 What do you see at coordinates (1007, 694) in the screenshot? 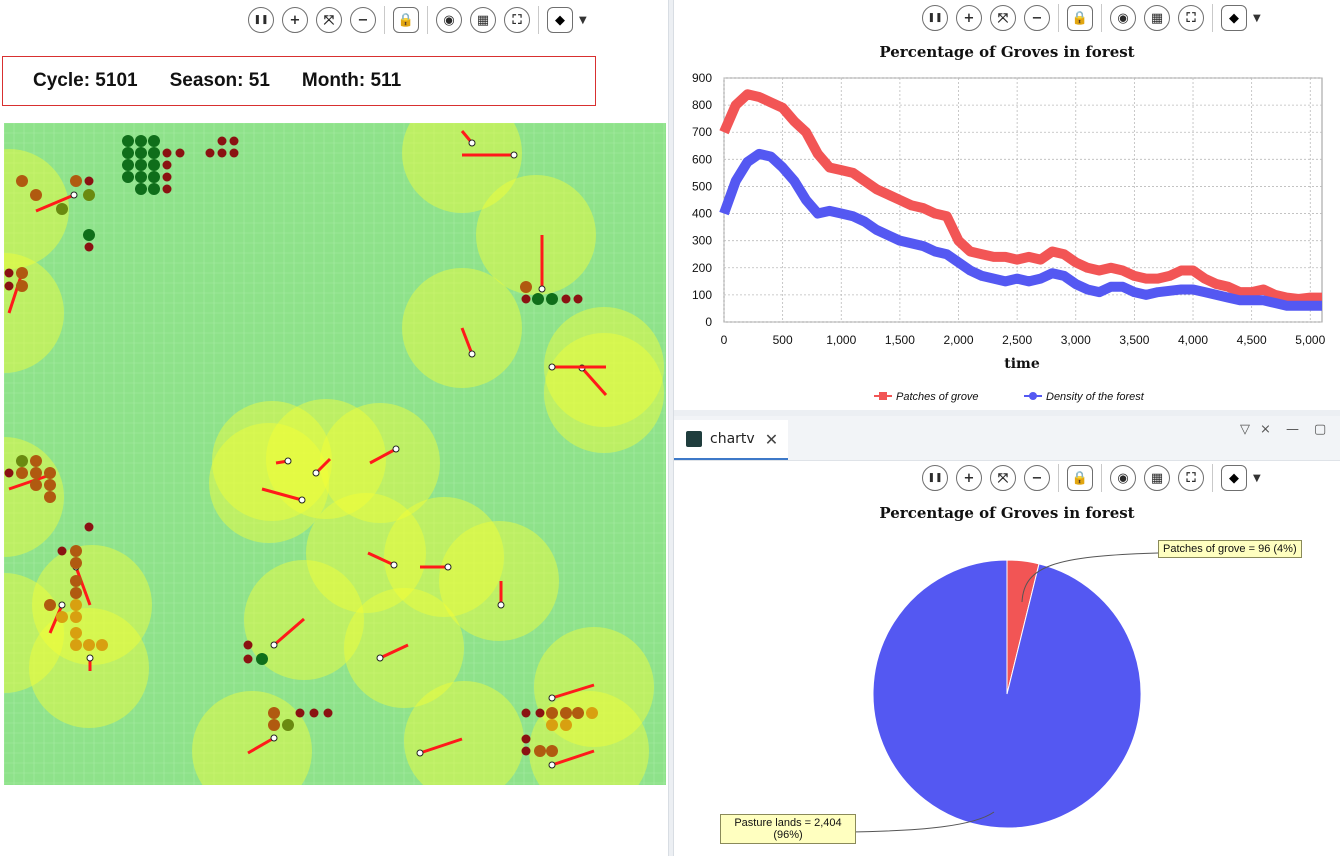
I see `pie-slice-pasture` at bounding box center [1007, 694].